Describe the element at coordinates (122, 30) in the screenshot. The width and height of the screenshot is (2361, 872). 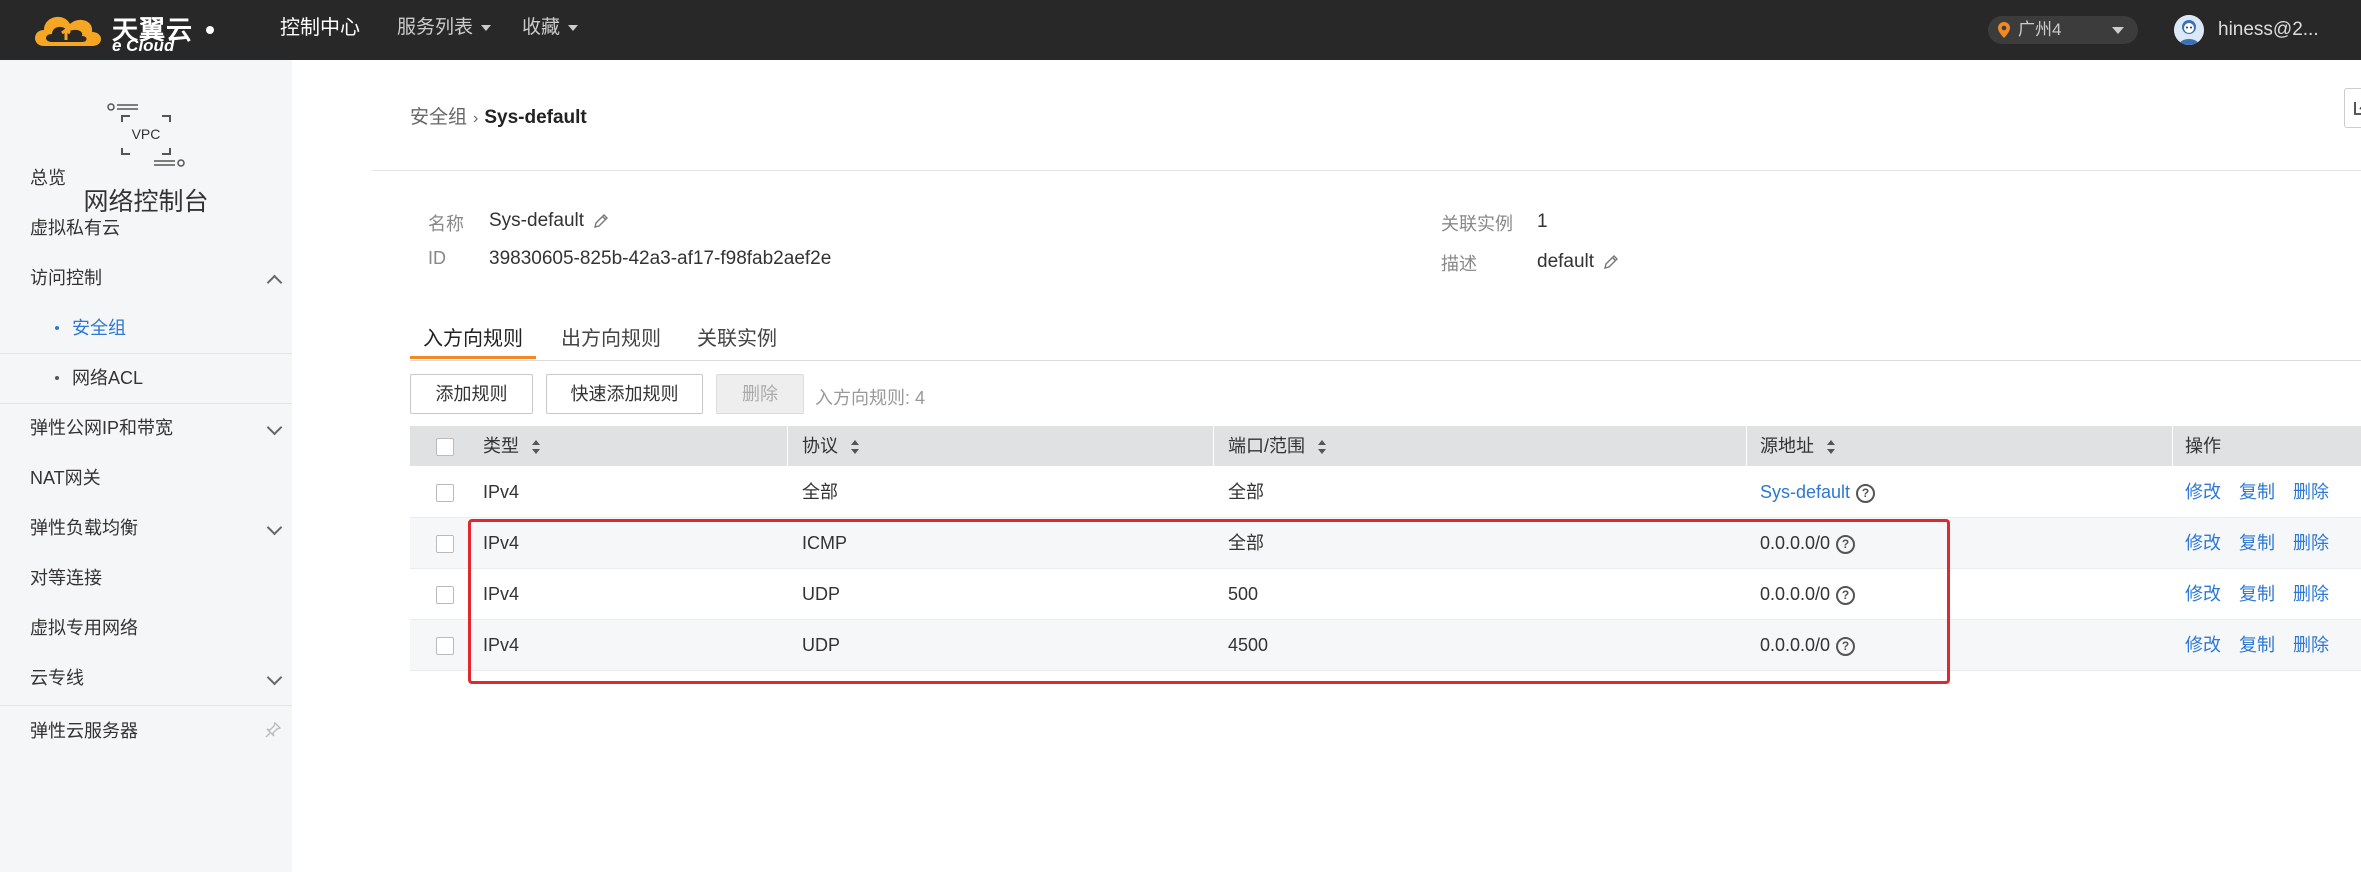
I see `ecloud-logo: 天翼云 e Cloud` at that location.